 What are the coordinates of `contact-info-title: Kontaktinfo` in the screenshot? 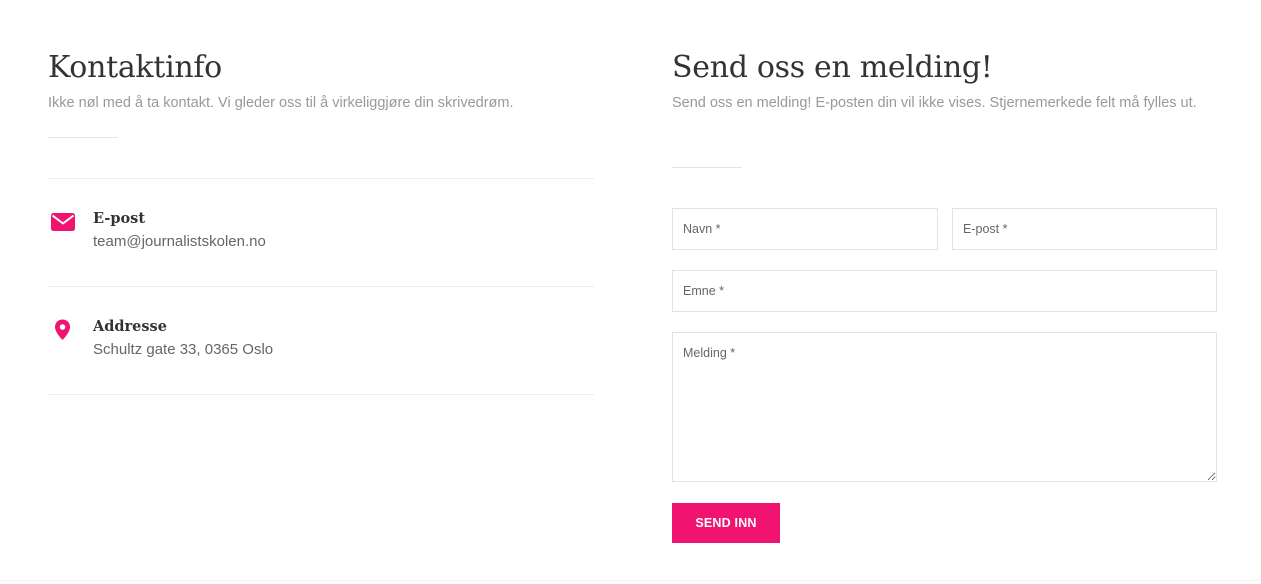 It's located at (135, 67).